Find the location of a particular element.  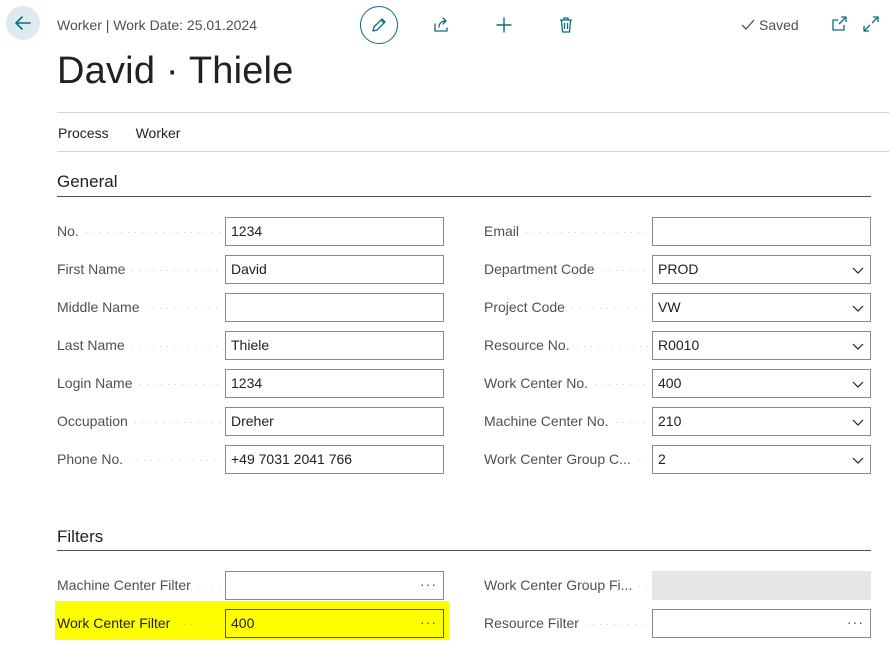

expand-icon is located at coordinates (871, 24).